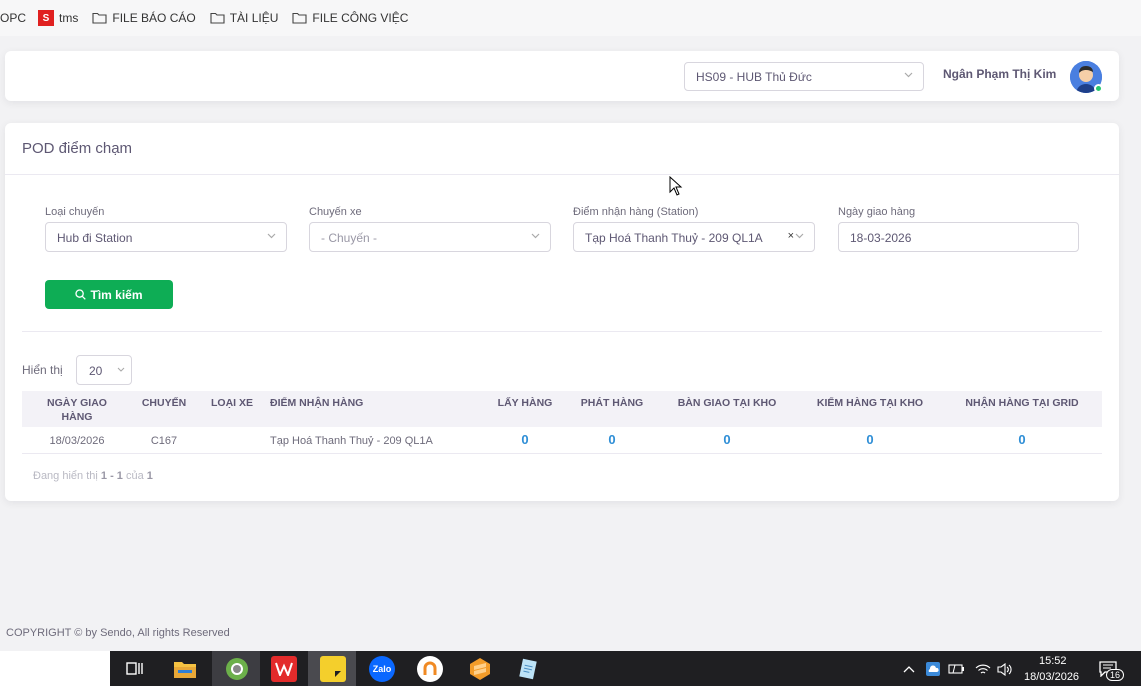 The height and width of the screenshot is (686, 1141). Describe the element at coordinates (109, 294) in the screenshot. I see `search-button: Tìm kiếm` at that location.